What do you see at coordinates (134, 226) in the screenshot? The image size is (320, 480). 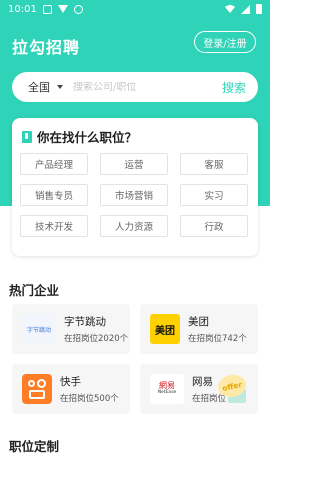 I see `job-tag: 人力资源` at bounding box center [134, 226].